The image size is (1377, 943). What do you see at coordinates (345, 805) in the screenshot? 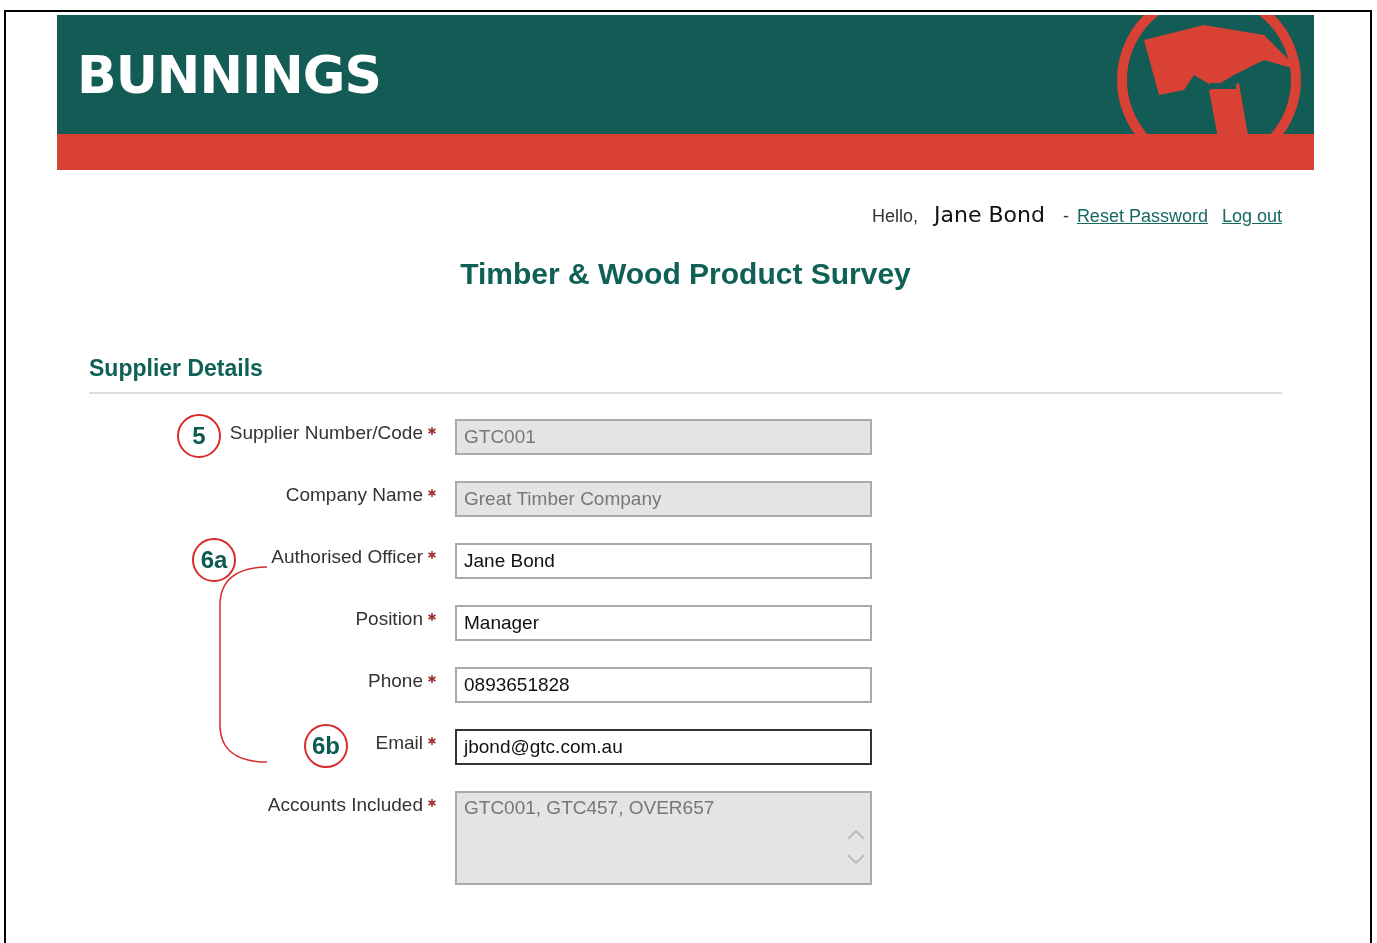
I see `field-label: Accounts Included` at bounding box center [345, 805].